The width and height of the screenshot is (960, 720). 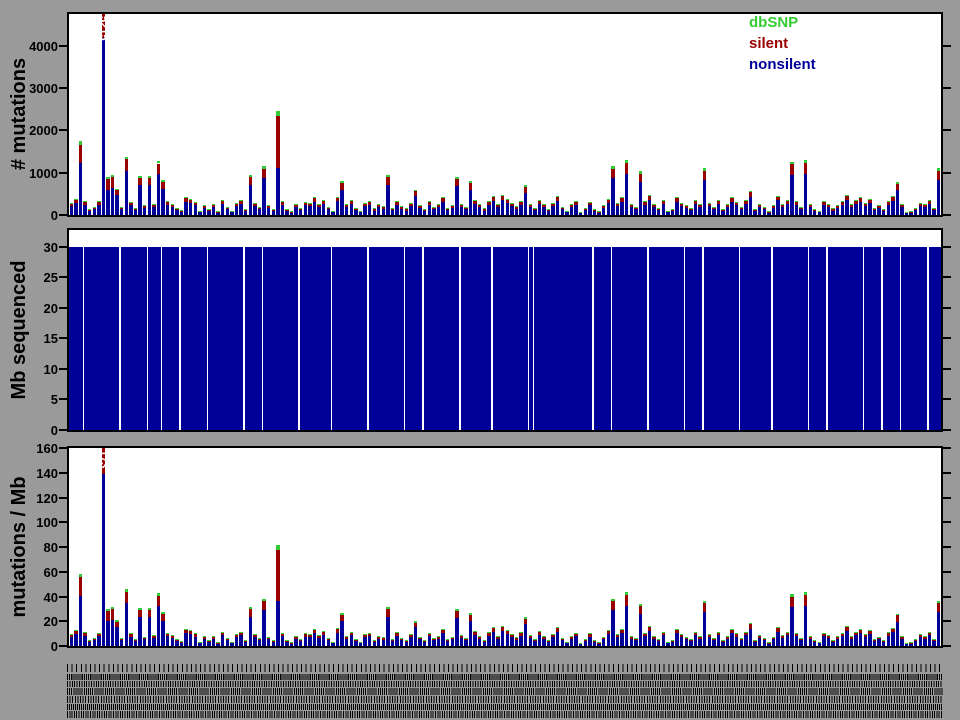 I want to click on y-tick-label: 10, so click(x=50, y=369).